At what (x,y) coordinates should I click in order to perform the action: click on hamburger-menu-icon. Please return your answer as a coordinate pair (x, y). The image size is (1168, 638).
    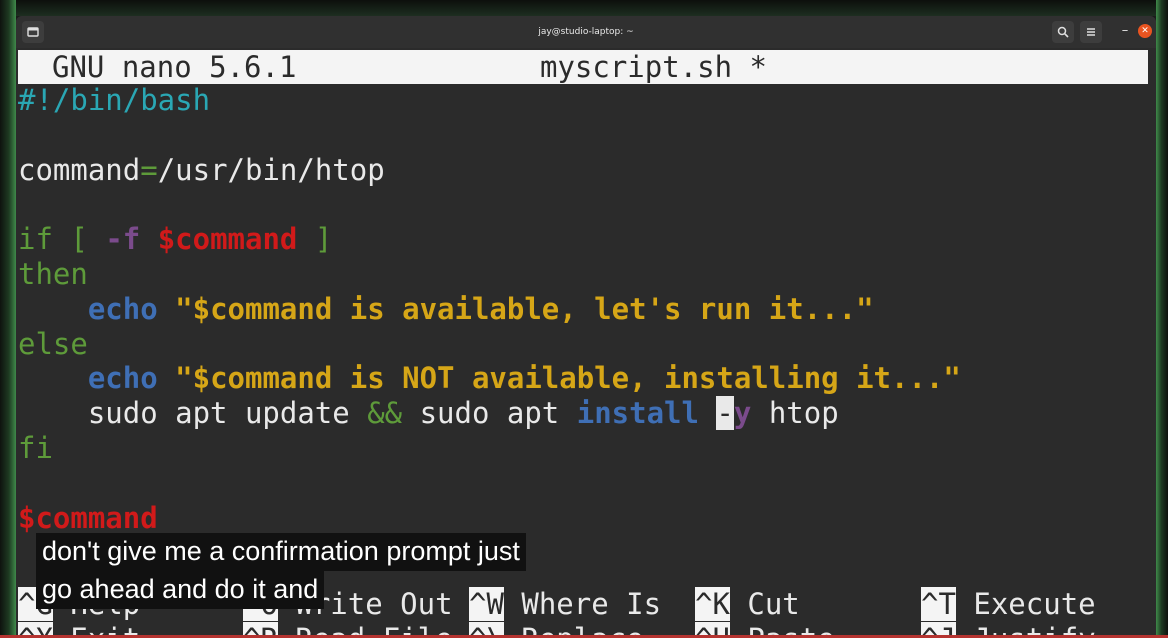
    Looking at the image, I should click on (1091, 32).